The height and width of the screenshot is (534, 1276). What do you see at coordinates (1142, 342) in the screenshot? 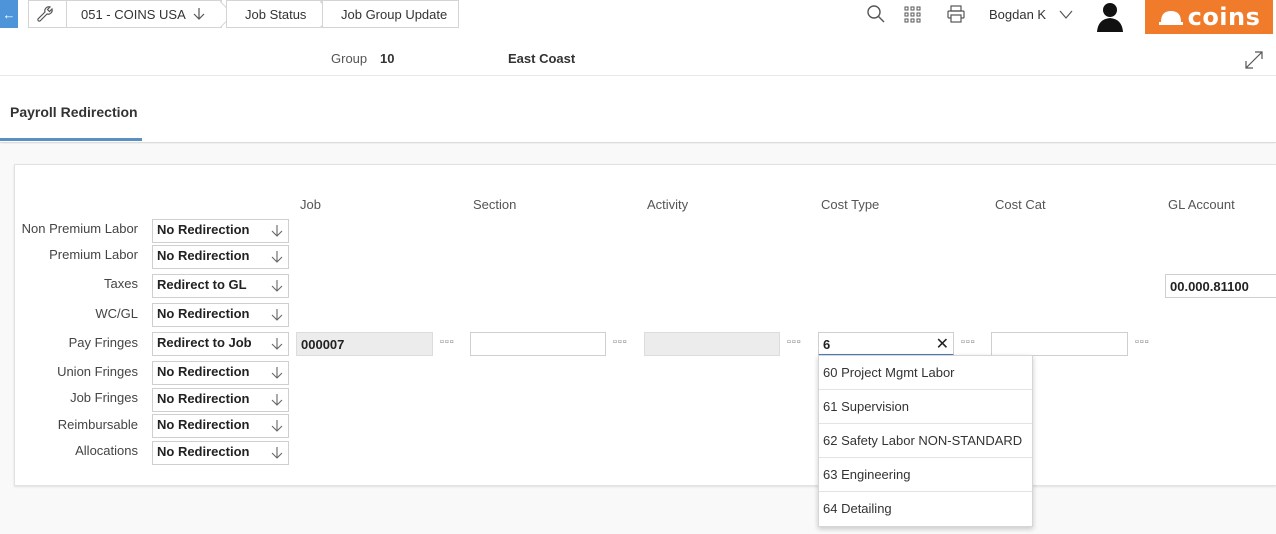
I see `cost-cat-lookup-button: ▫▫▫` at bounding box center [1142, 342].